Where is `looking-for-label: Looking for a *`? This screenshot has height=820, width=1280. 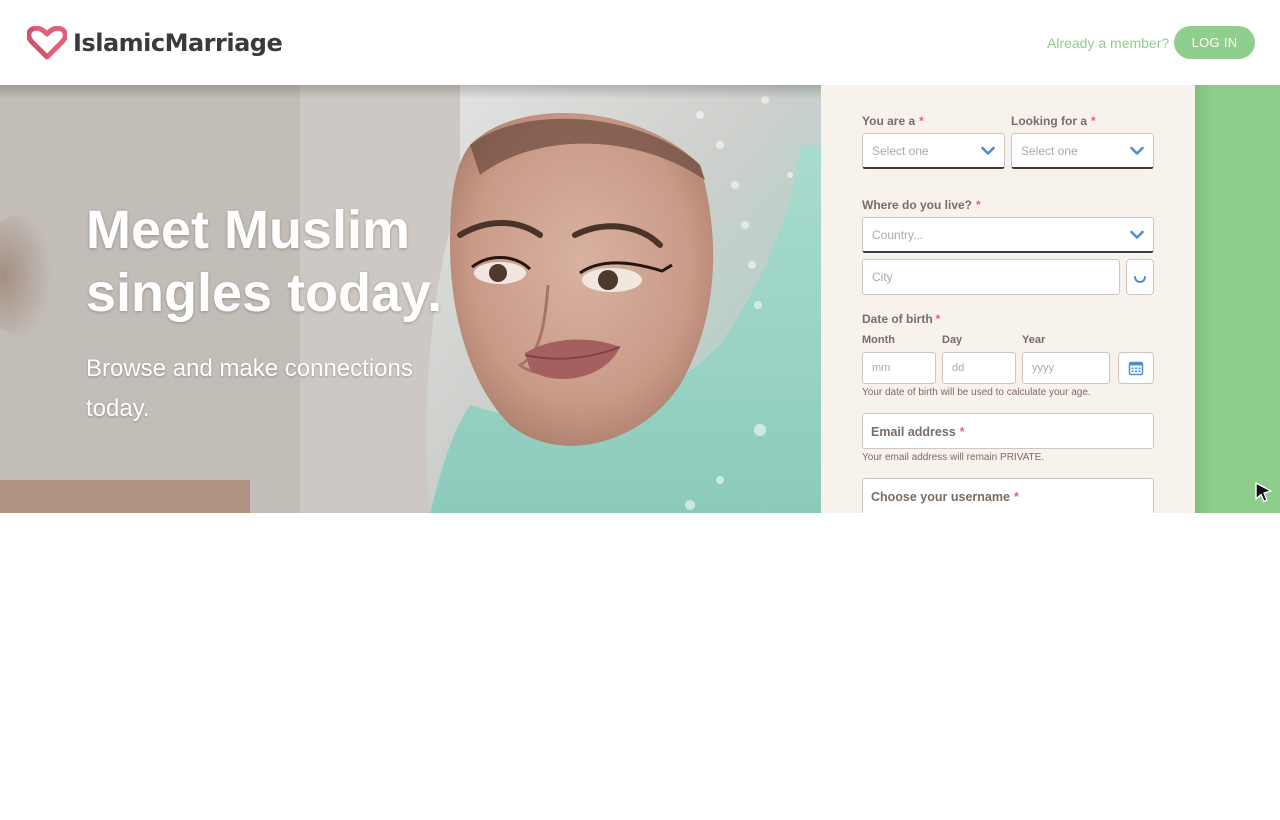
looking-for-label: Looking for a * is located at coordinates (1053, 121).